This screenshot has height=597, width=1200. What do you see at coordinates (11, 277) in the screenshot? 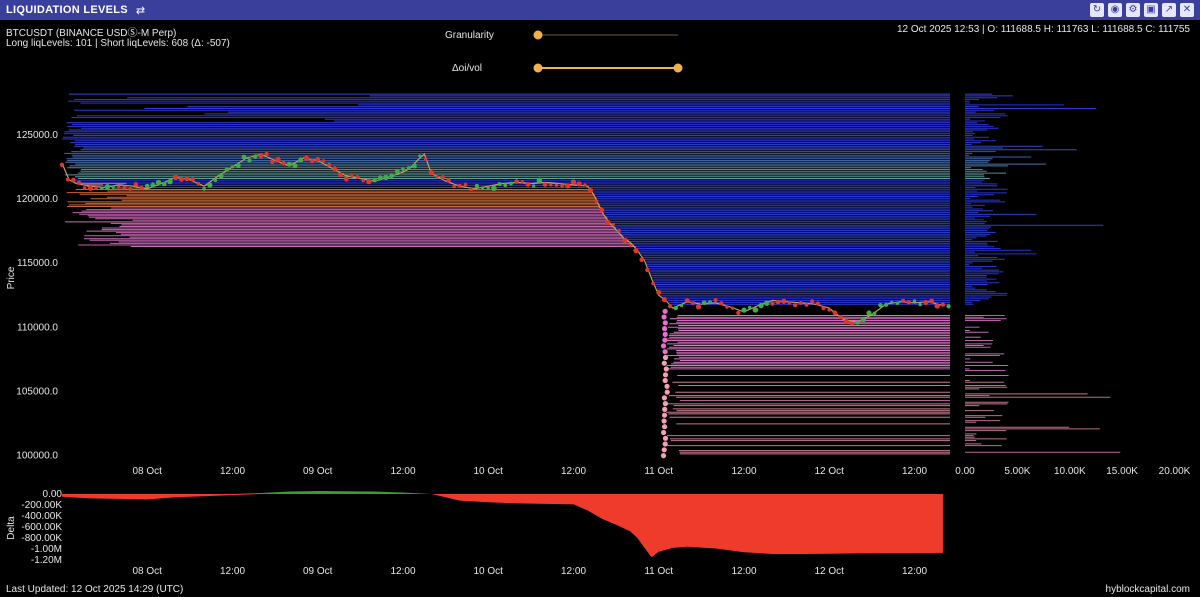
I see `price-axis-label: Price` at bounding box center [11, 277].